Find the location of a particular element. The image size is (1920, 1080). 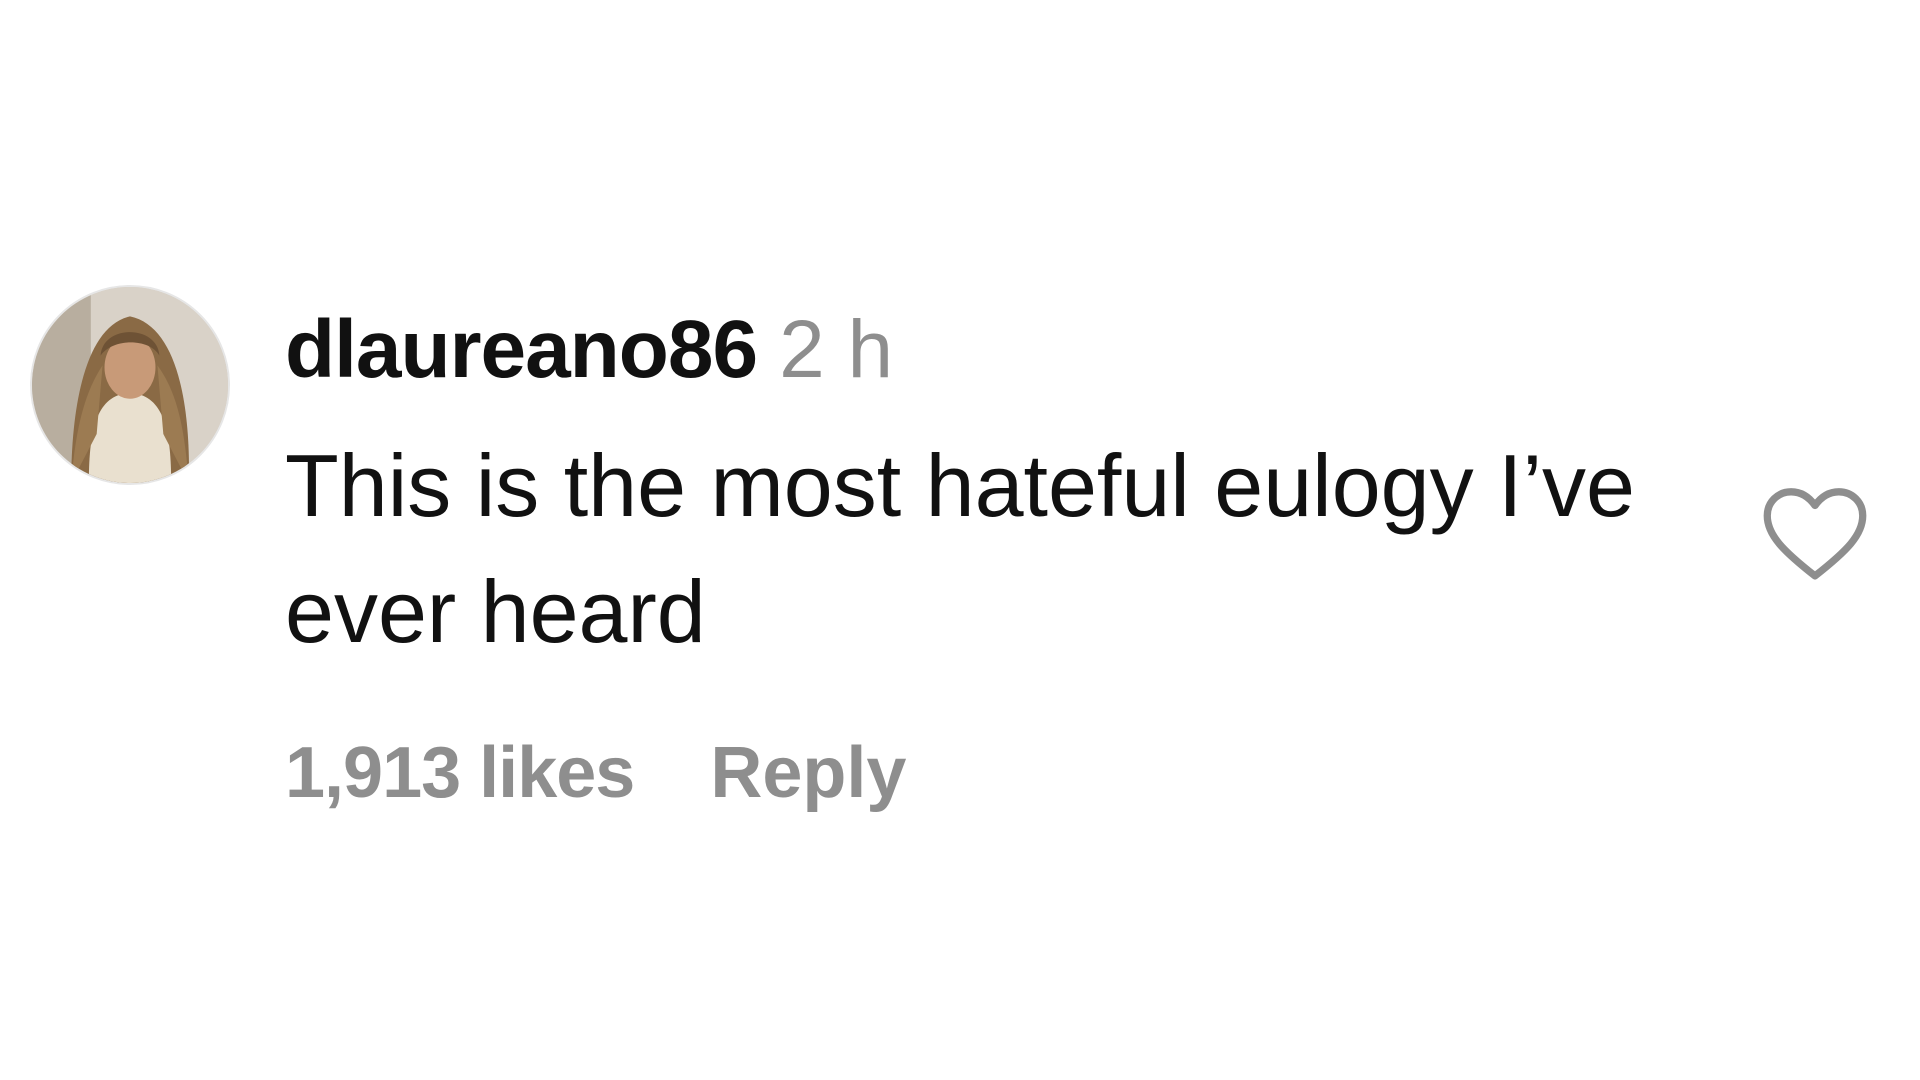

like-button is located at coordinates (1815, 535).